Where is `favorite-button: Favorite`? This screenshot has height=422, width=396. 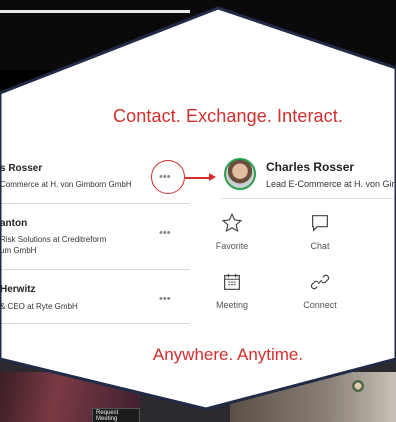 favorite-button: Favorite is located at coordinates (232, 231).